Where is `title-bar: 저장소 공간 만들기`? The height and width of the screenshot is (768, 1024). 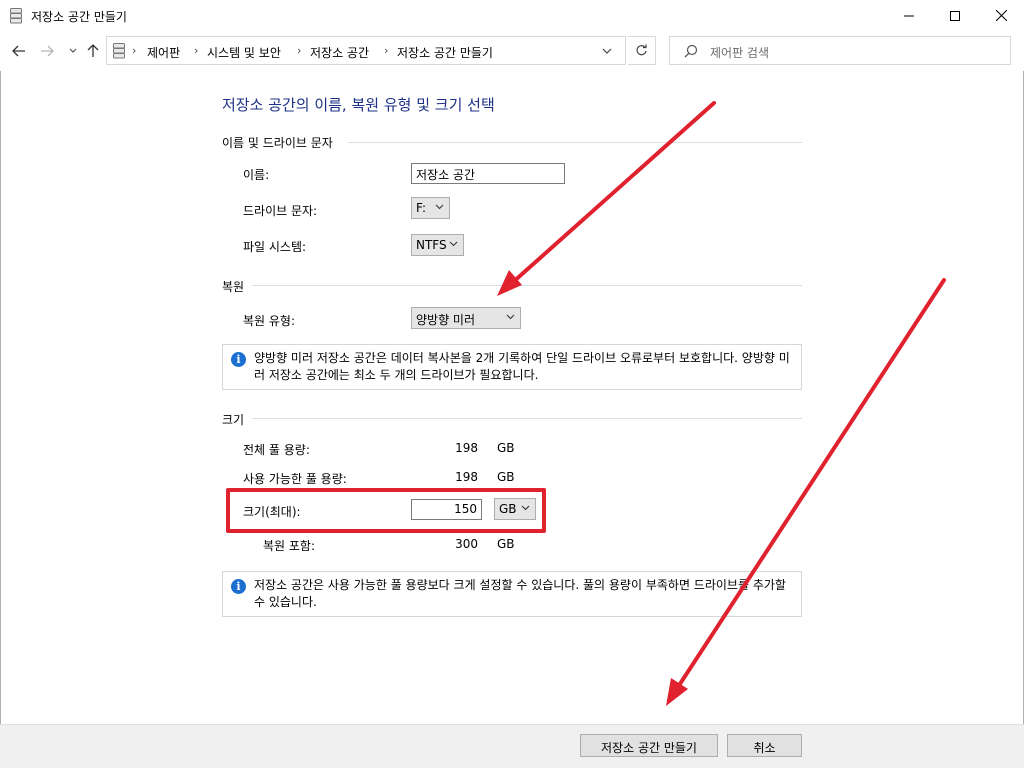 title-bar: 저장소 공간 만들기 is located at coordinates (512, 15).